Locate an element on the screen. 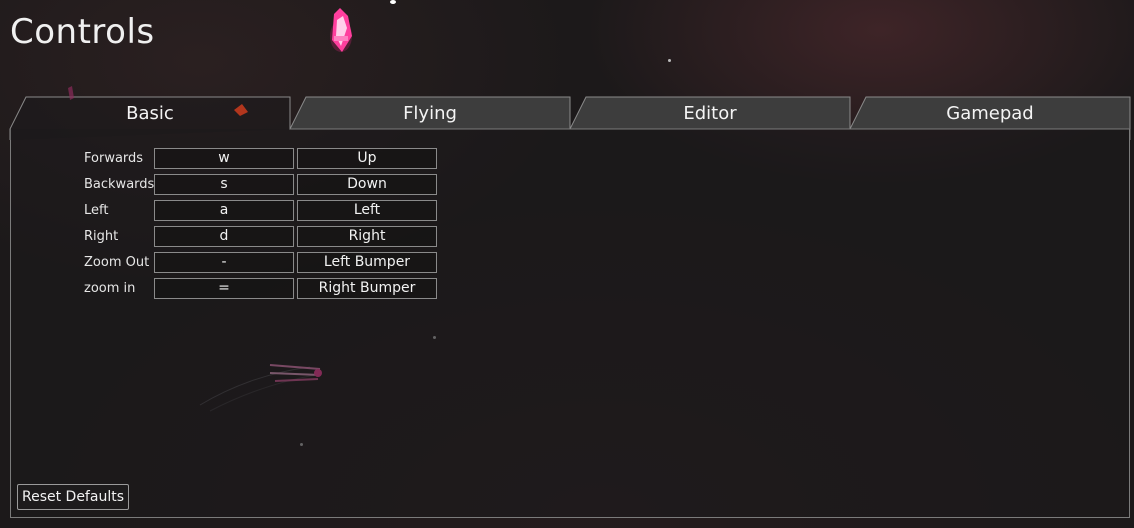 Image resolution: width=1134 pixels, height=528 pixels. tab-flying: Flying is located at coordinates (430, 114).